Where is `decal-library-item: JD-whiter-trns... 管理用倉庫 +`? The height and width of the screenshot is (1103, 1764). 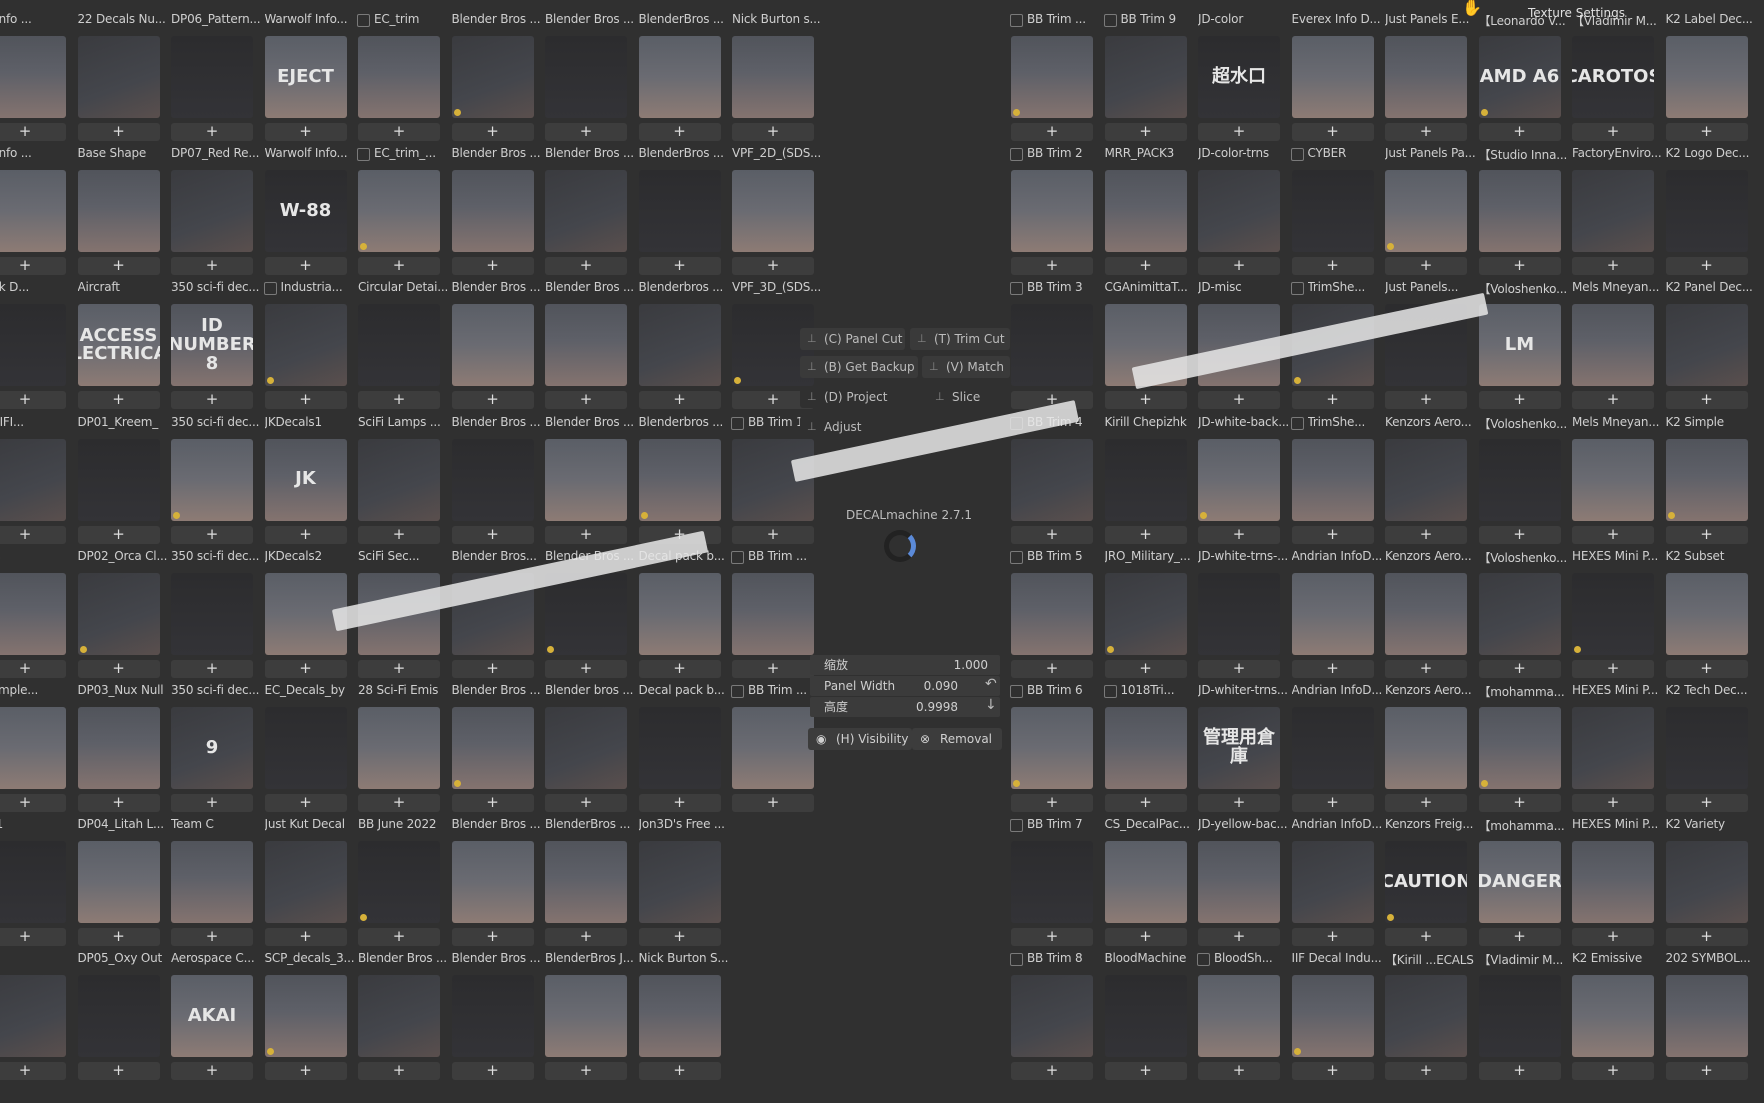 decal-library-item: JD-whiter-trns... 管理用倉庫 + is located at coordinates (1241, 741).